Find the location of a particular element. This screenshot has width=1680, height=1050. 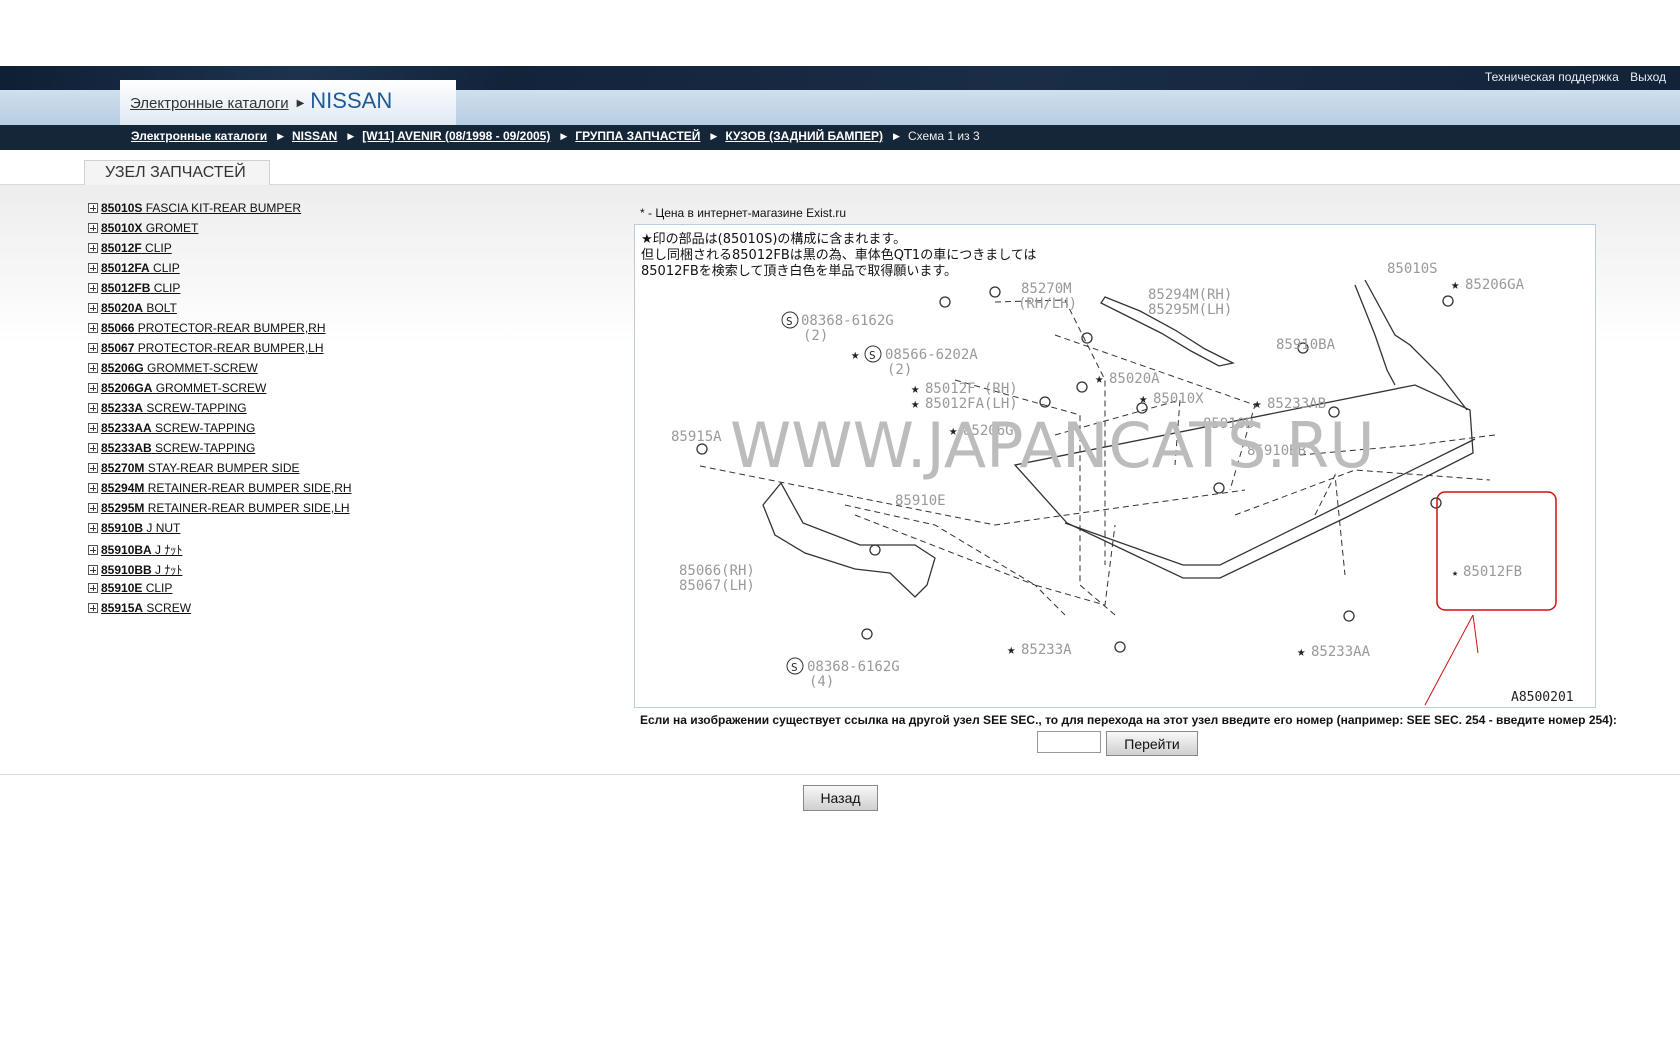

part-link: 85067 PROTECTOR-REAR BUMPER,LH is located at coordinates (212, 348).